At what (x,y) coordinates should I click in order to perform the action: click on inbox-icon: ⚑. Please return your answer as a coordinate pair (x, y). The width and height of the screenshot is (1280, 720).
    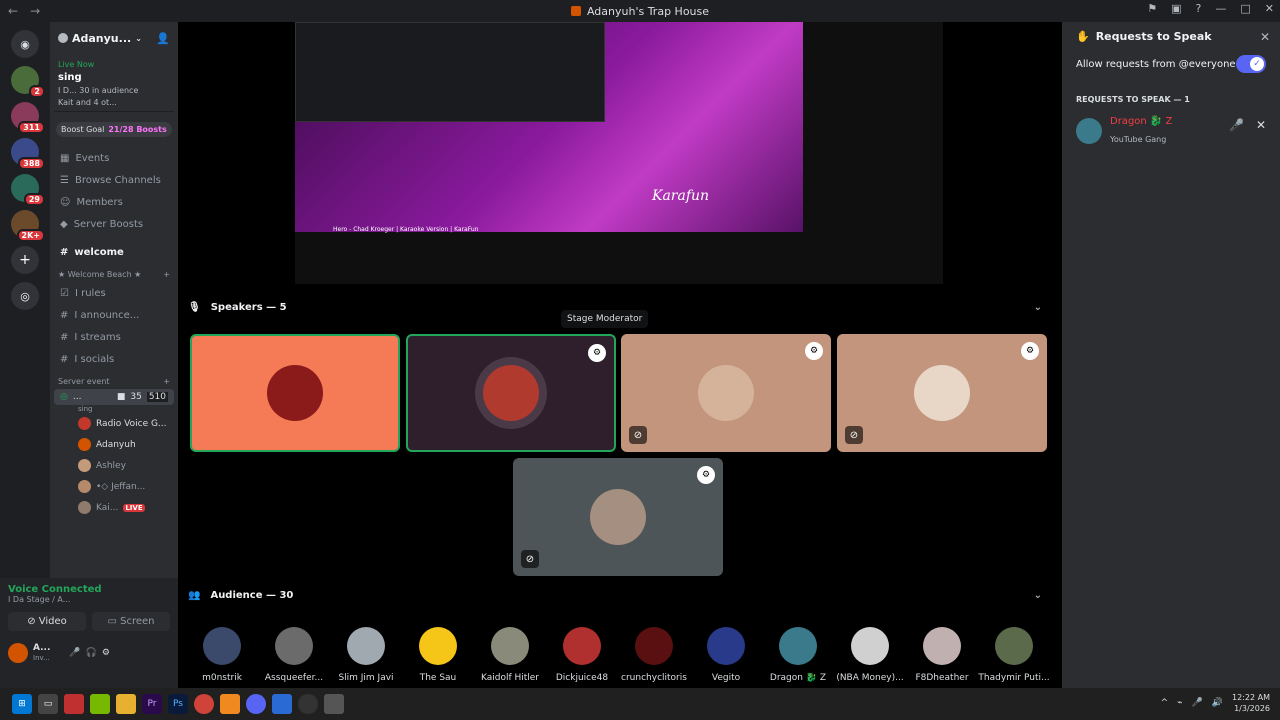
    Looking at the image, I should click on (1152, 8).